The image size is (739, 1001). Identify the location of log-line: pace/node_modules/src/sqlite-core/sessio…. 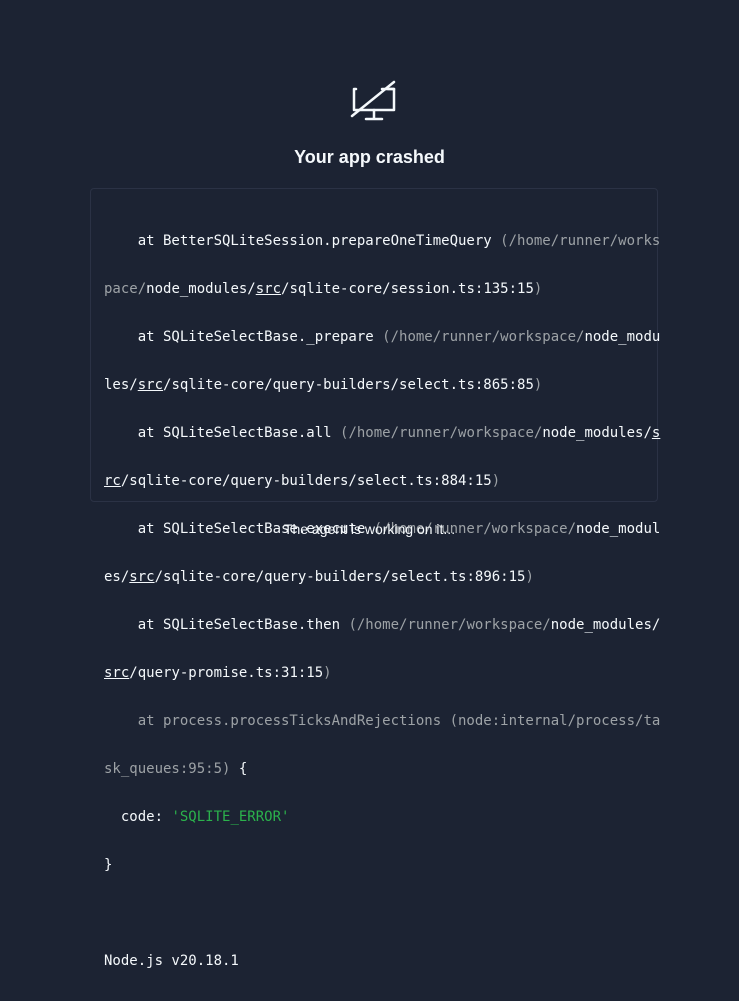
(382, 289).